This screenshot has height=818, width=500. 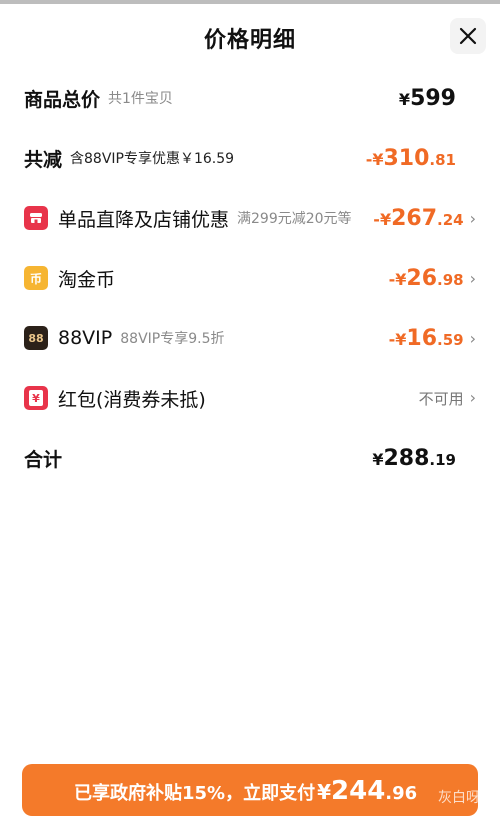 What do you see at coordinates (87, 279) in the screenshot?
I see `taojinbi-label: 淘金币` at bounding box center [87, 279].